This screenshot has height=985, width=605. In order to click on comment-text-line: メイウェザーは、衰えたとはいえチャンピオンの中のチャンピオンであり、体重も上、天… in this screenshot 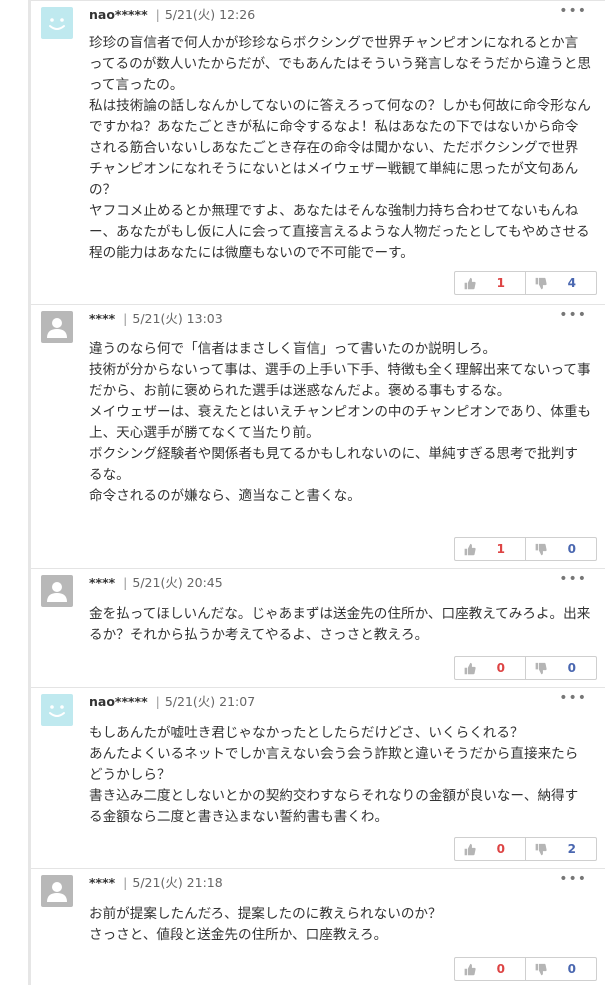, I will do `click(340, 422)`.